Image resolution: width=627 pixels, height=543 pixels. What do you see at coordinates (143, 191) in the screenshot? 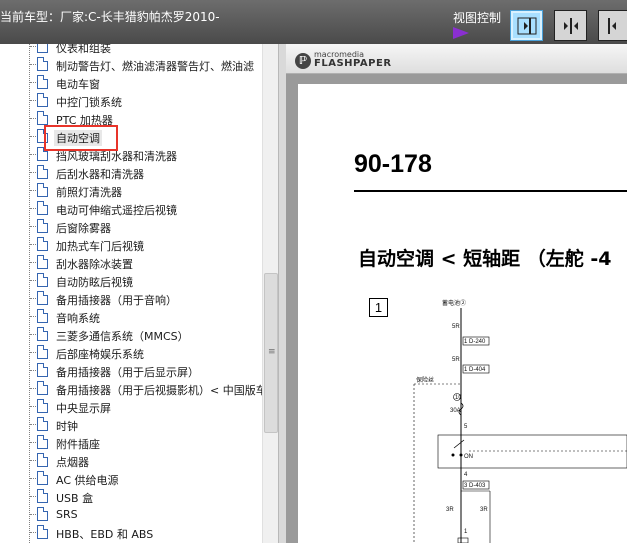
I see `tree-item: 前照灯清洗器` at bounding box center [143, 191].